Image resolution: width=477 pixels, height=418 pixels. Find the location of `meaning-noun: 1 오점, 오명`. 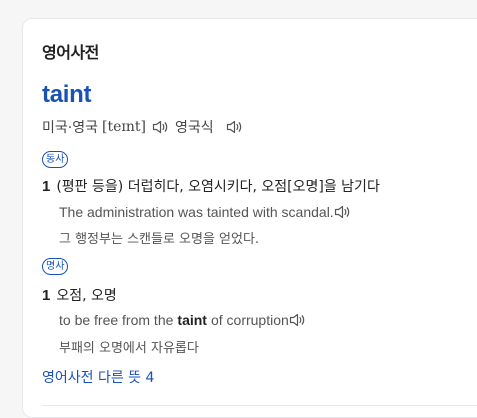

meaning-noun: 1 오점, 오명 is located at coordinates (79, 295).